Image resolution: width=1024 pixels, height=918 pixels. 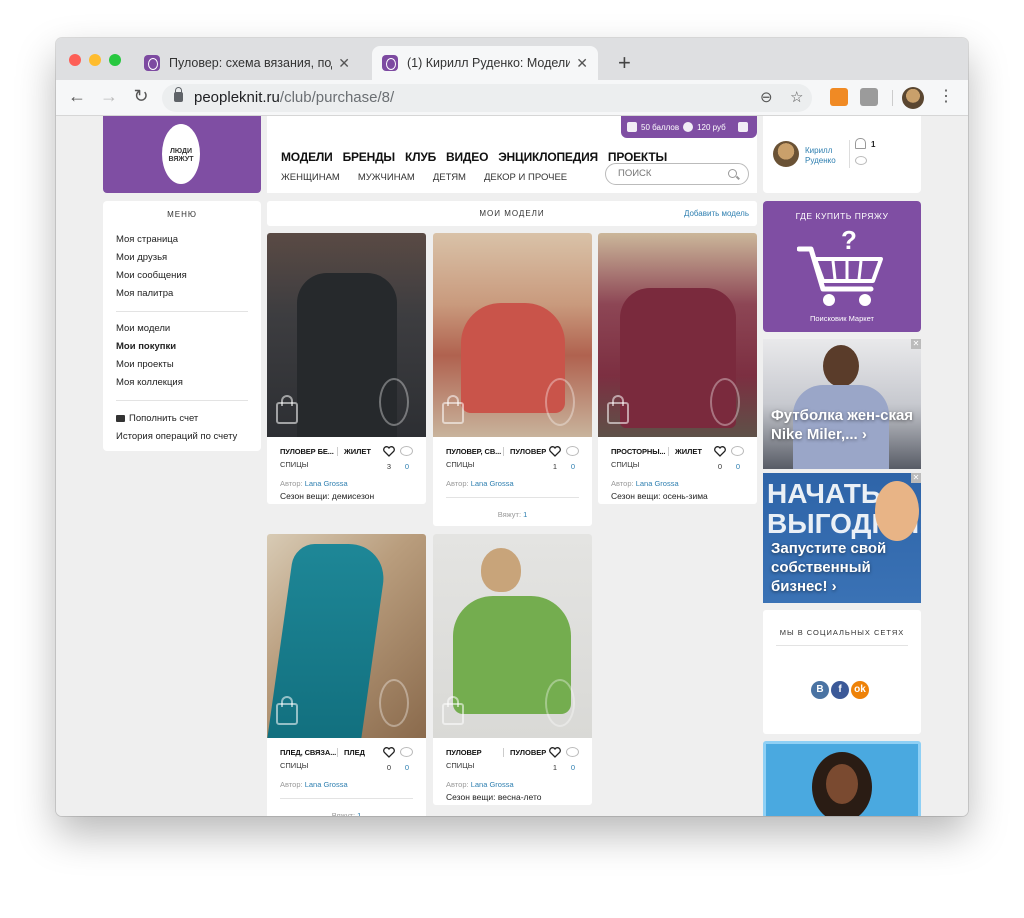 I want to click on menu-my-models: Мои модели, so click(x=143, y=328).